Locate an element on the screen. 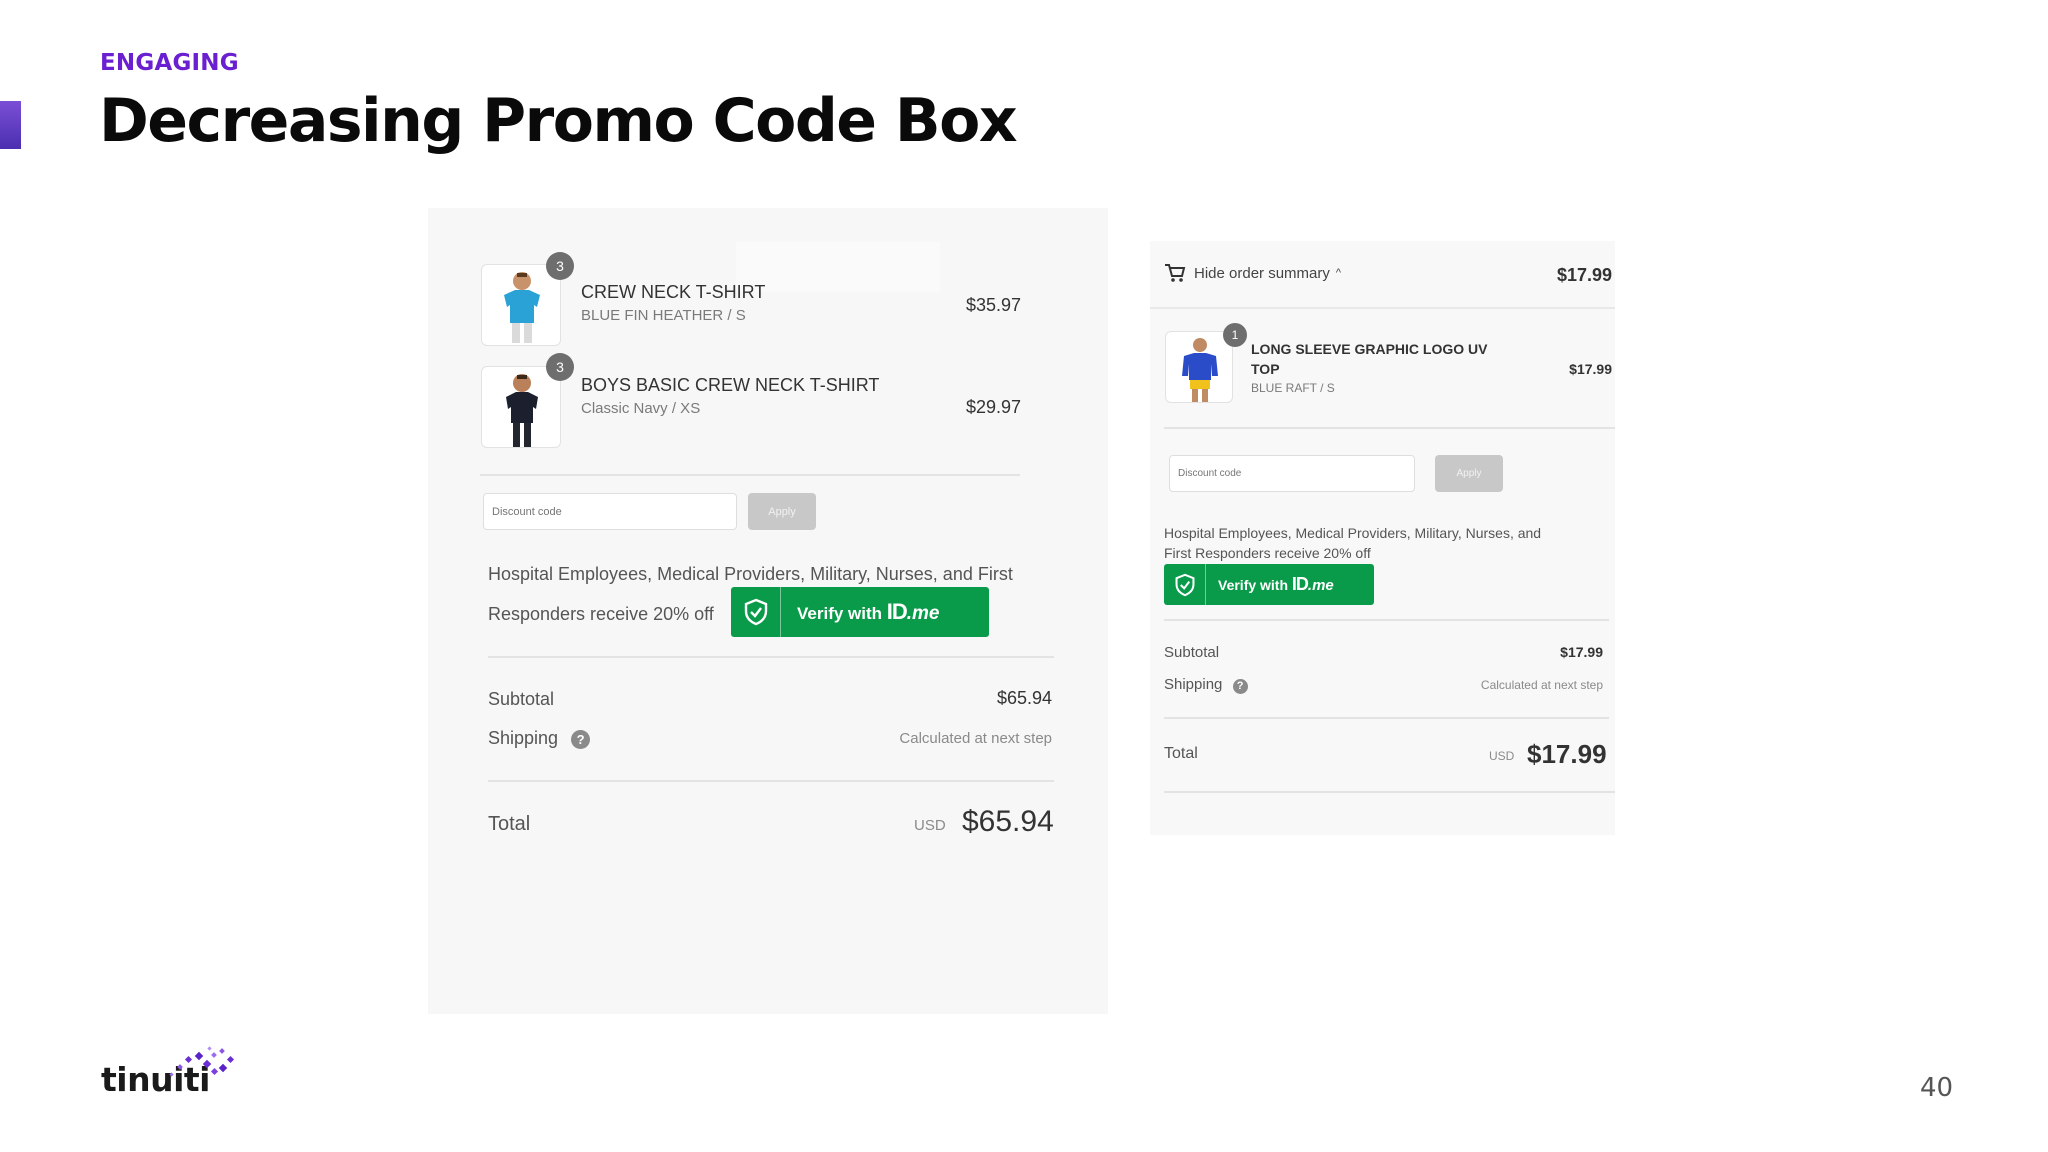  product-name: TOP is located at coordinates (1265, 369).